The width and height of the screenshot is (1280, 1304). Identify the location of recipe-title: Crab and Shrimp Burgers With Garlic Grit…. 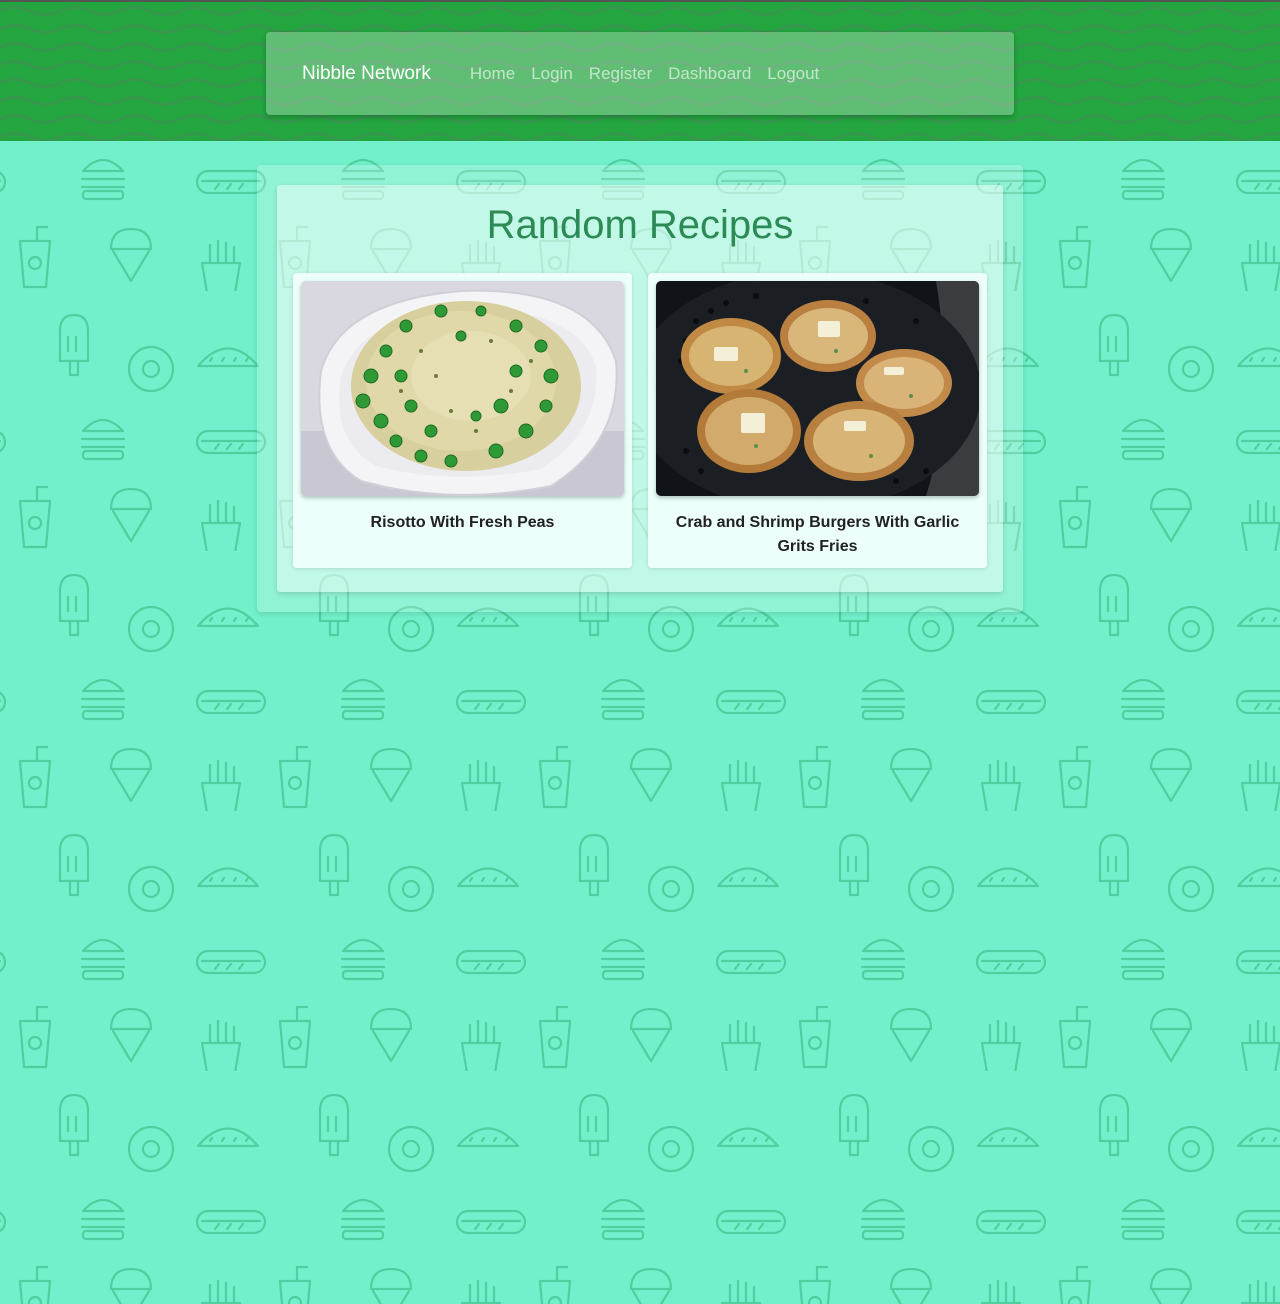
(817, 534).